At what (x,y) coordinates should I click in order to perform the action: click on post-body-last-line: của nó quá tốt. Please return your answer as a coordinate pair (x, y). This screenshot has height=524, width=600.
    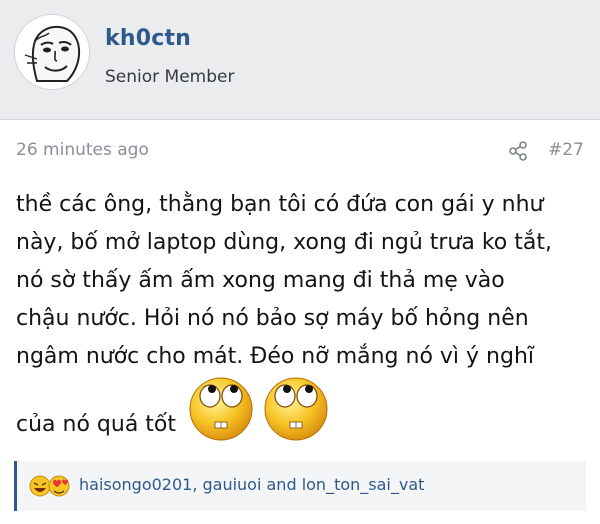
    Looking at the image, I should click on (301, 407).